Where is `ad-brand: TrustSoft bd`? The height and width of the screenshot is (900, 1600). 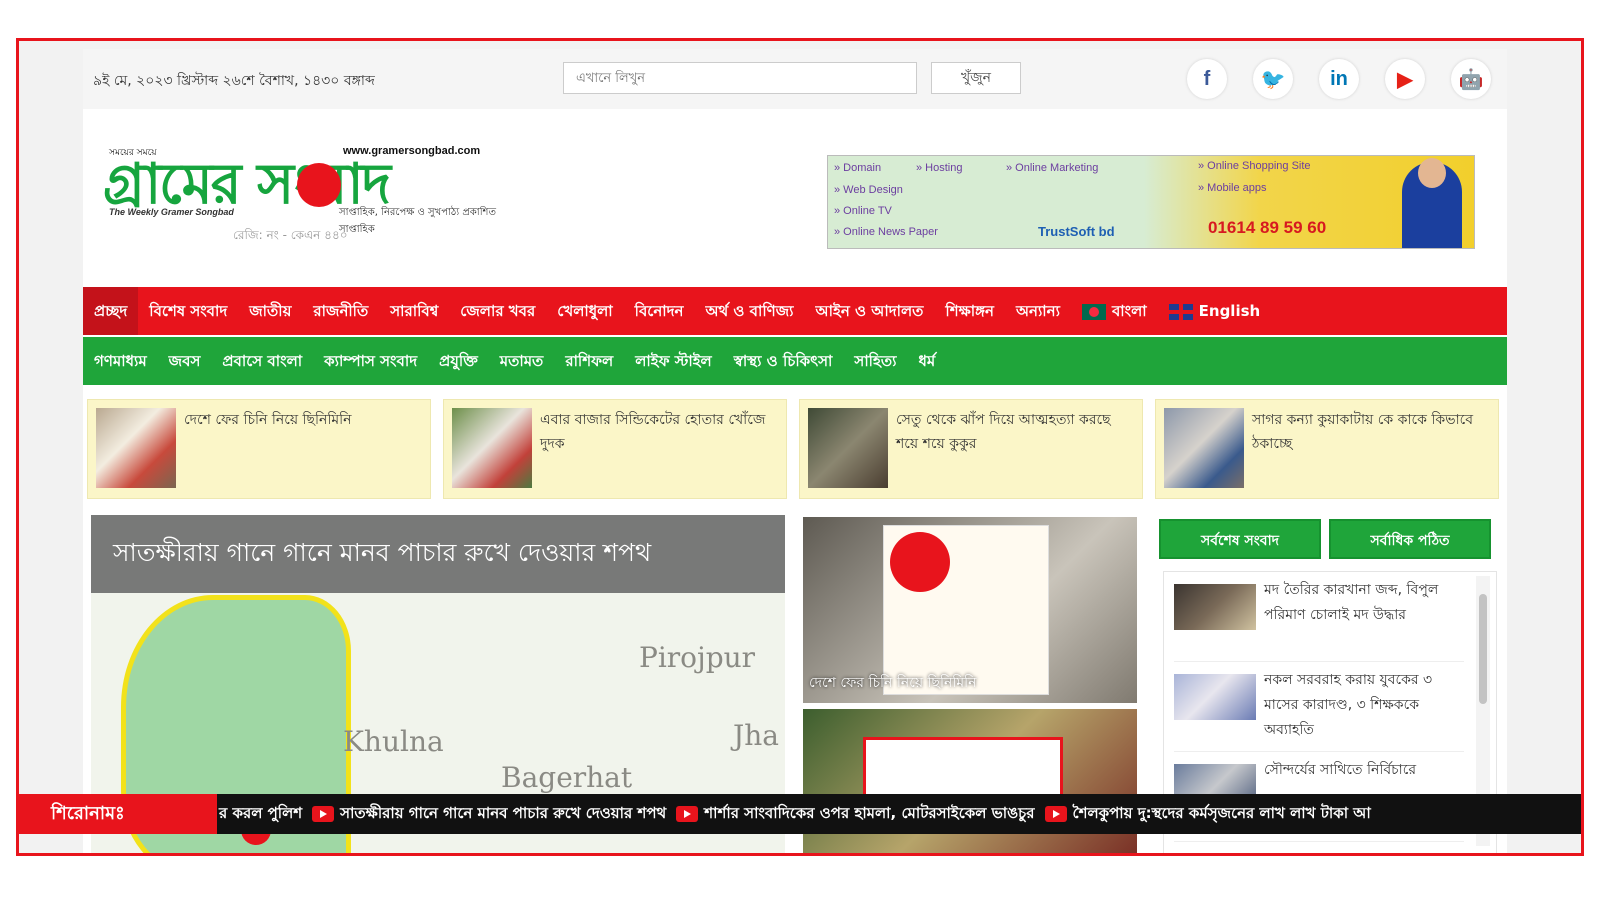 ad-brand: TrustSoft bd is located at coordinates (1076, 231).